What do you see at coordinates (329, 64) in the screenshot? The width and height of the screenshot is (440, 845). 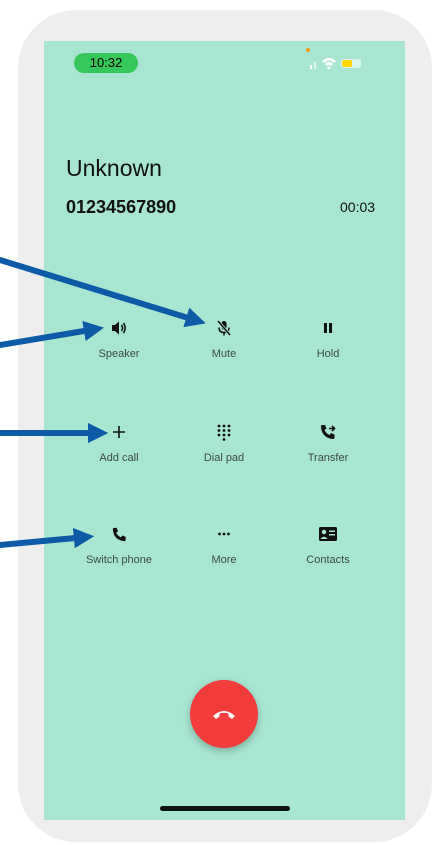 I see `wifi-icon` at bounding box center [329, 64].